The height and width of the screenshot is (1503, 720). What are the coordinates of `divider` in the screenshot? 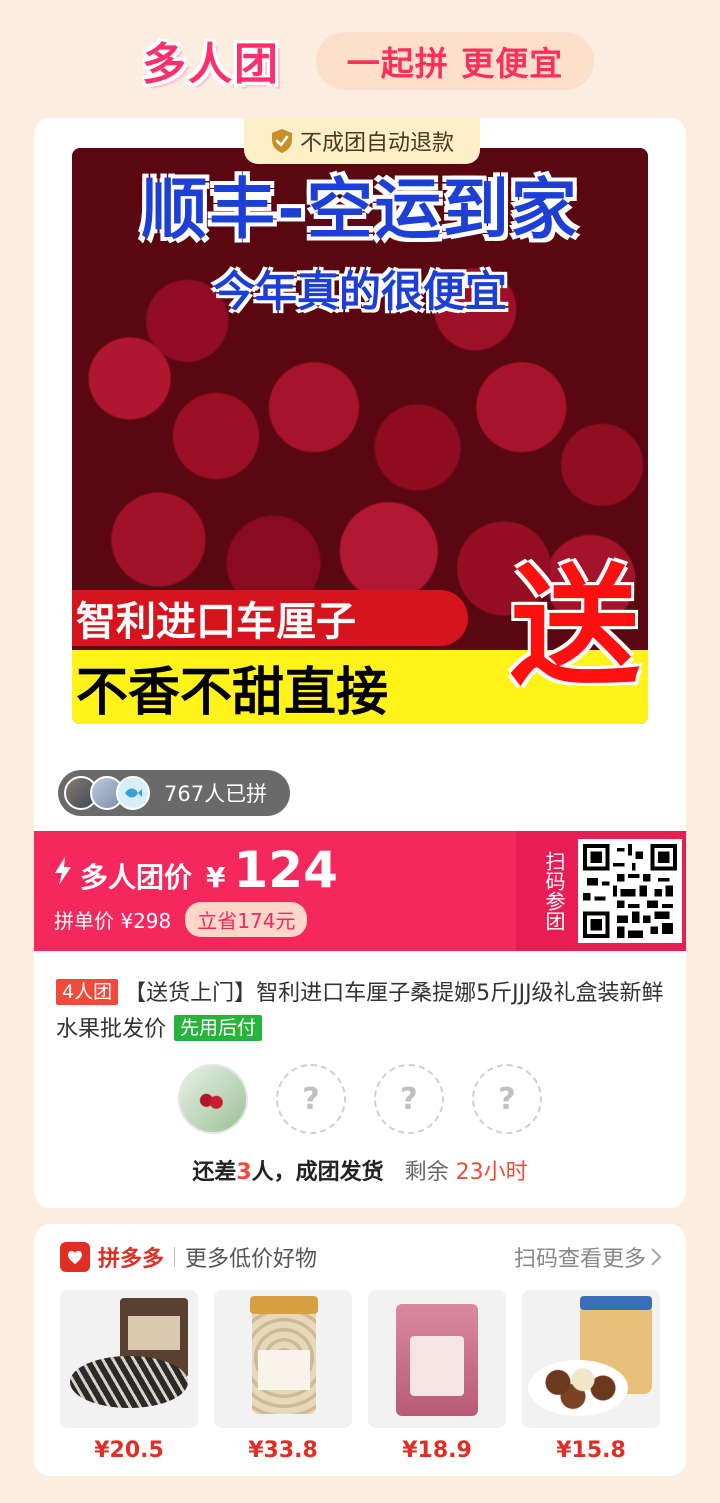 It's located at (175, 1257).